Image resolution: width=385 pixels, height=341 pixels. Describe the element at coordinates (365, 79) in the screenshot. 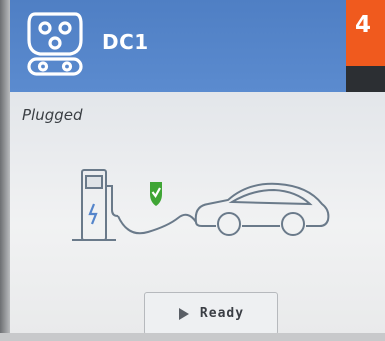

I see `badge-bar` at that location.